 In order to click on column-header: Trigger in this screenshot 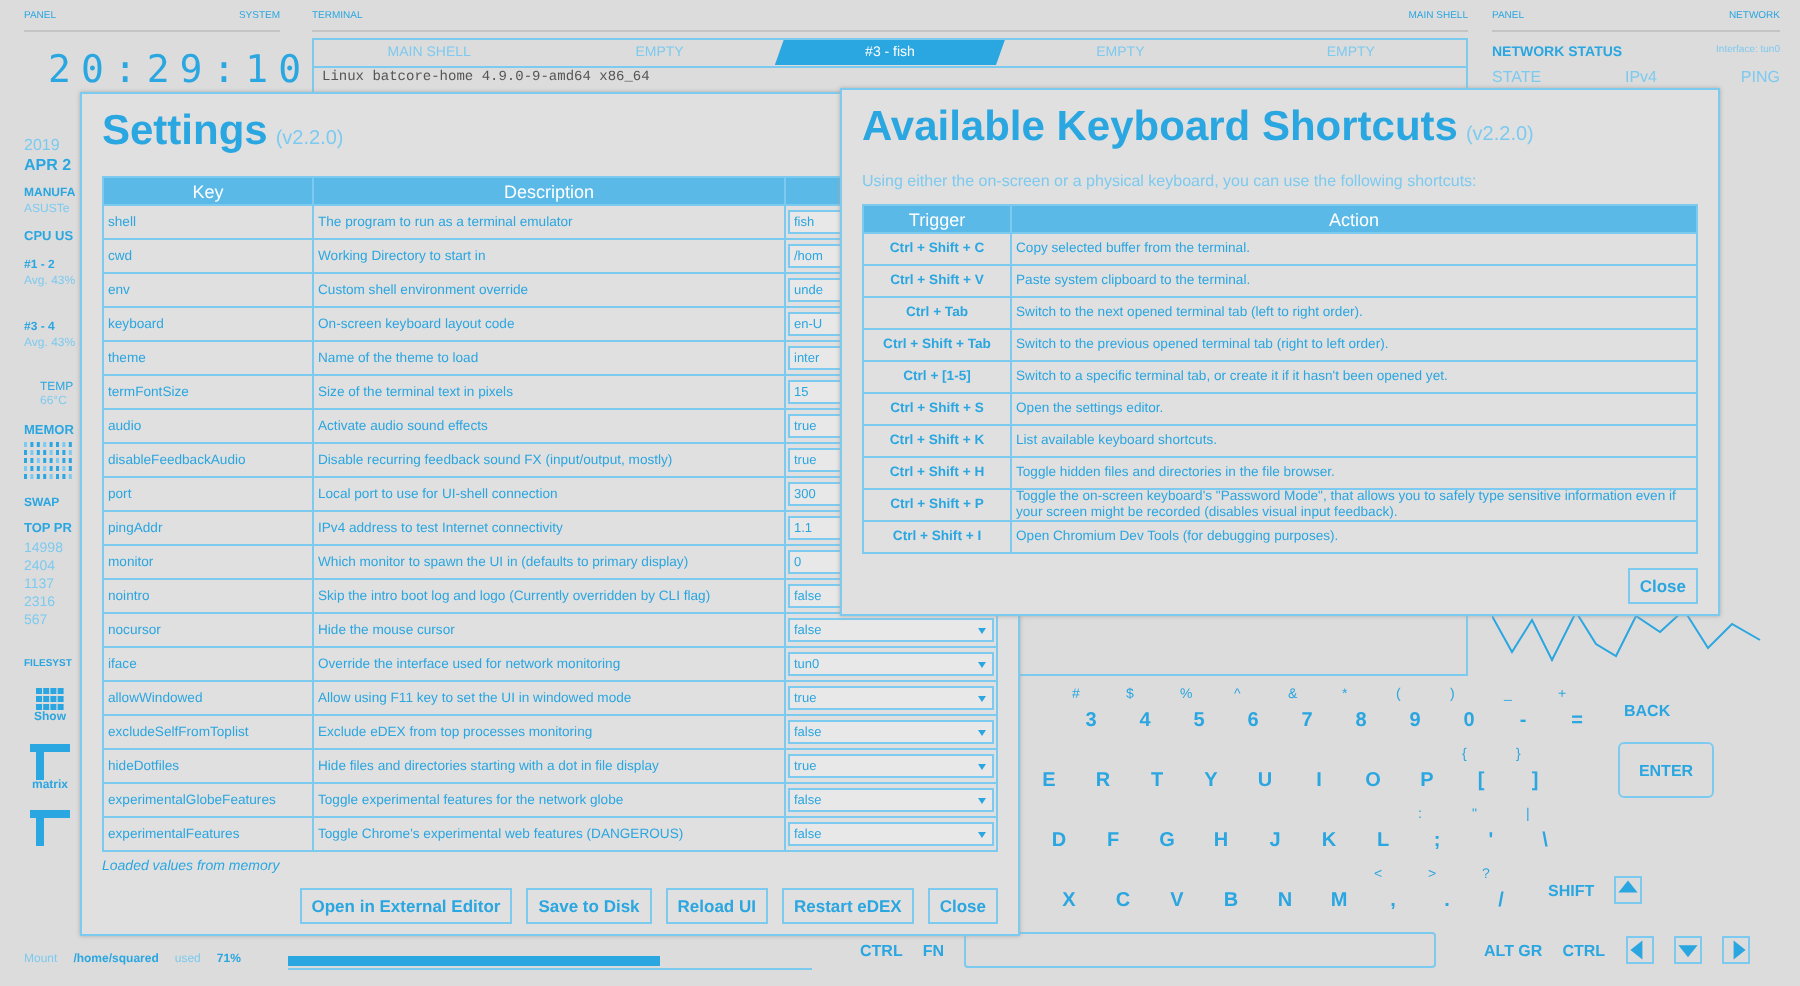, I will do `click(937, 219)`.